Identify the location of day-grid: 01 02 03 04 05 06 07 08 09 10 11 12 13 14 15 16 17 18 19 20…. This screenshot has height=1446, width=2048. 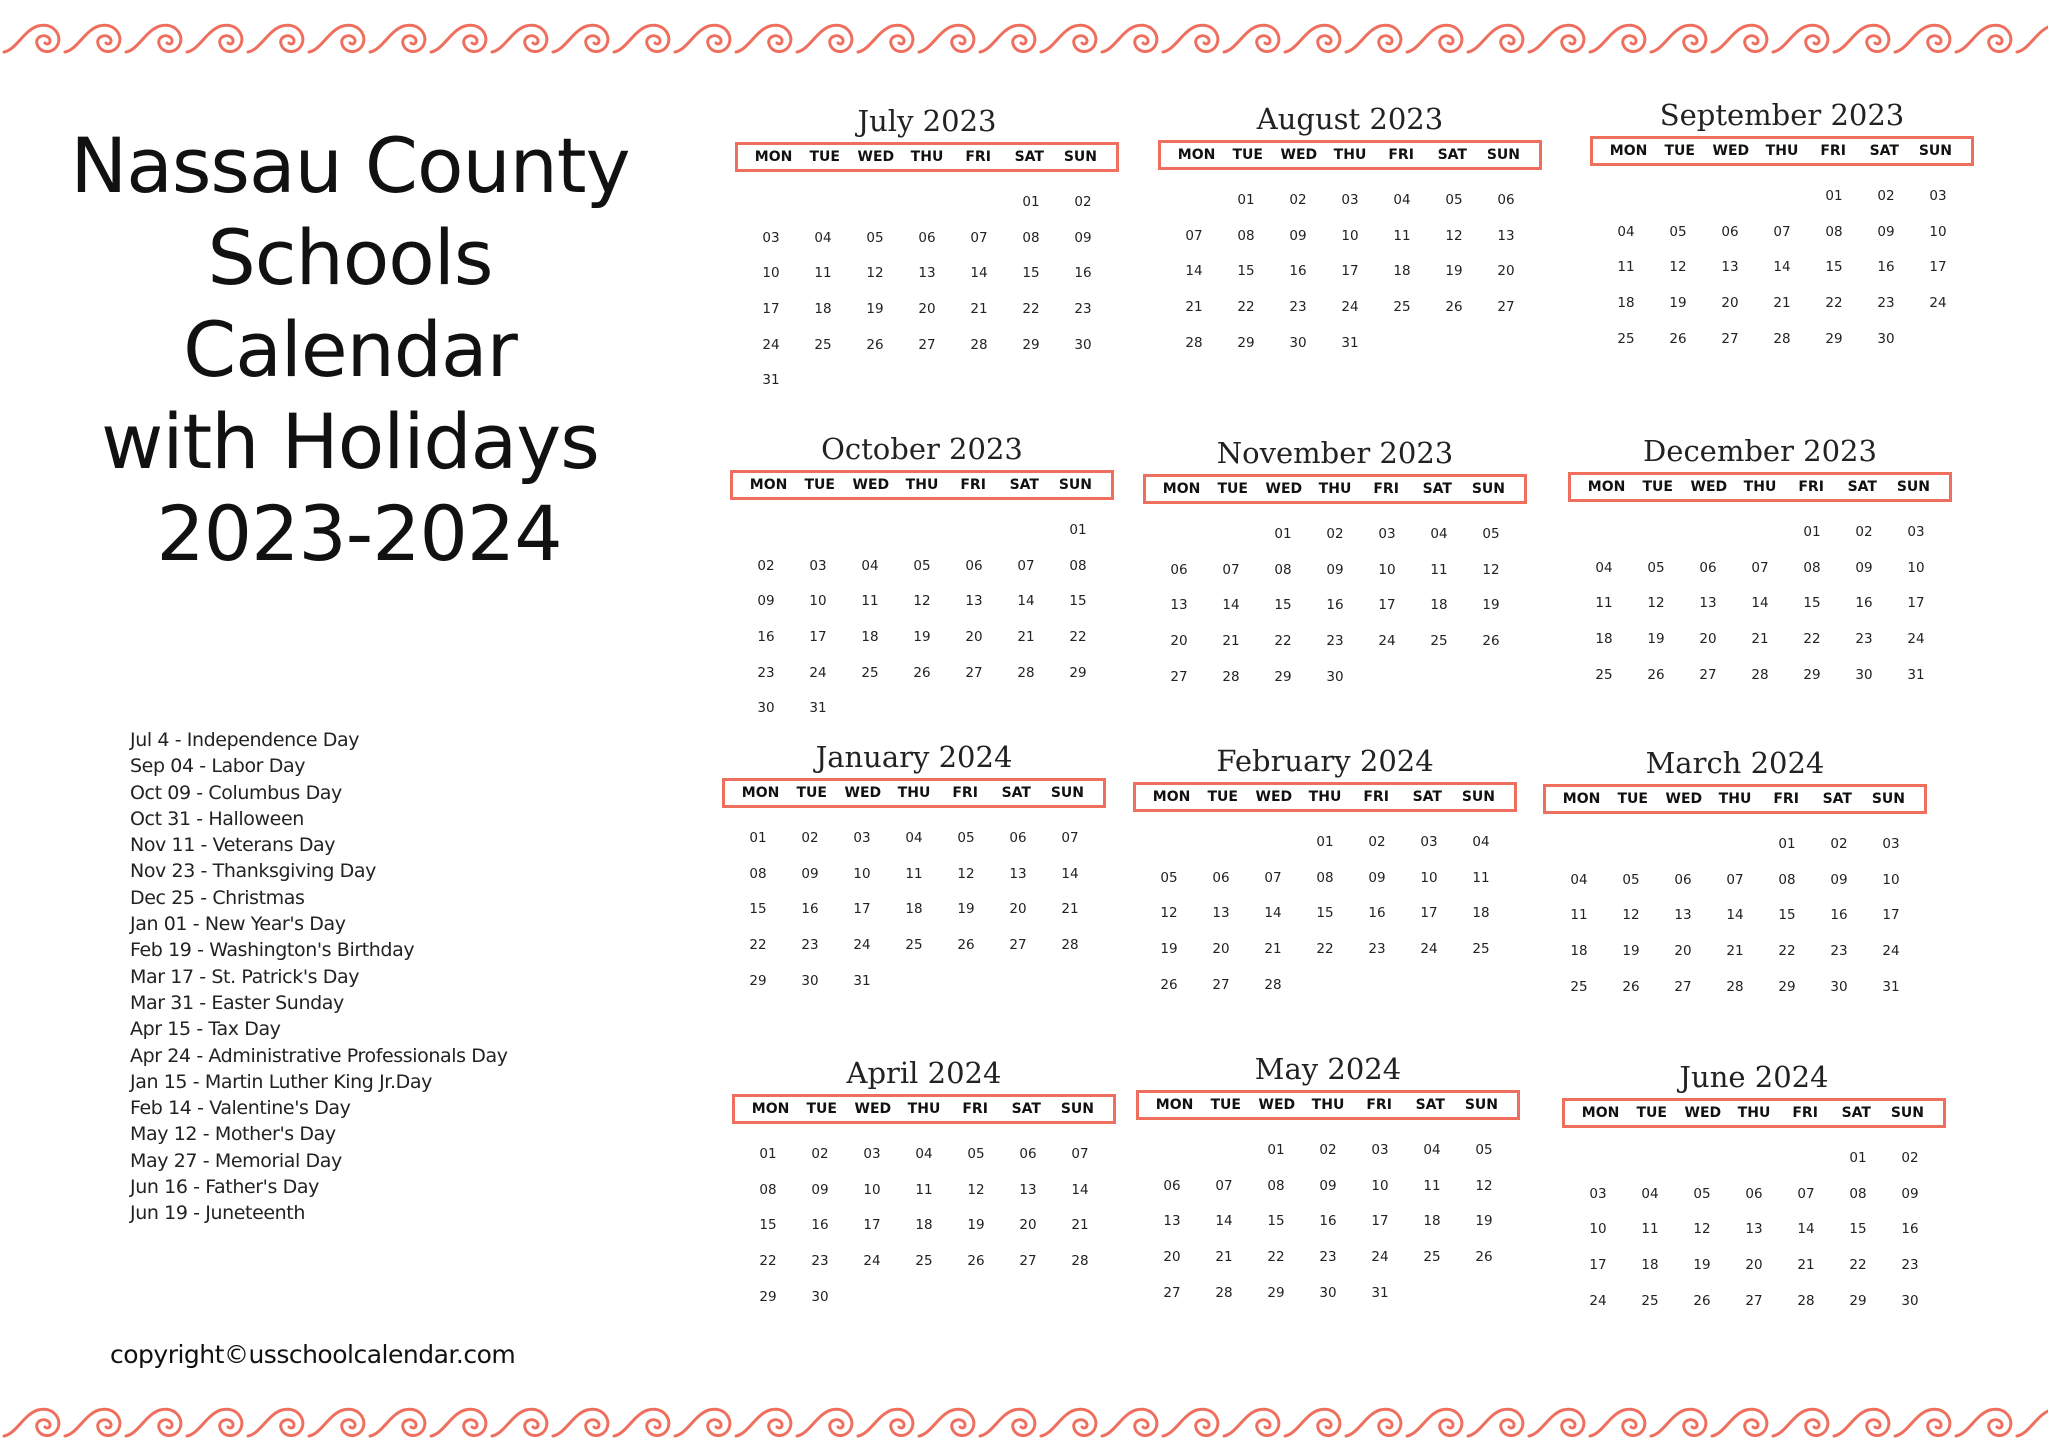
(1754, 1230).